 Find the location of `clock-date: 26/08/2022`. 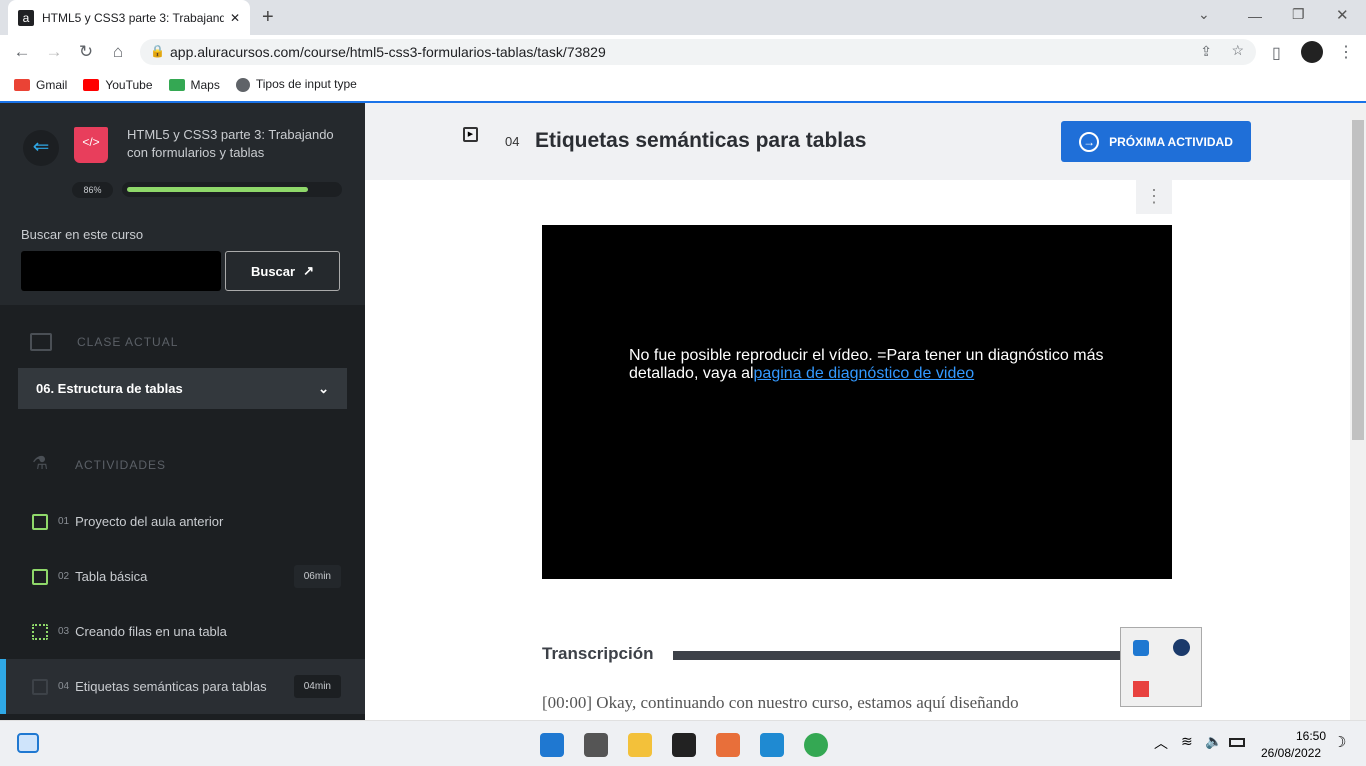

clock-date: 26/08/2022 is located at coordinates (1291, 753).